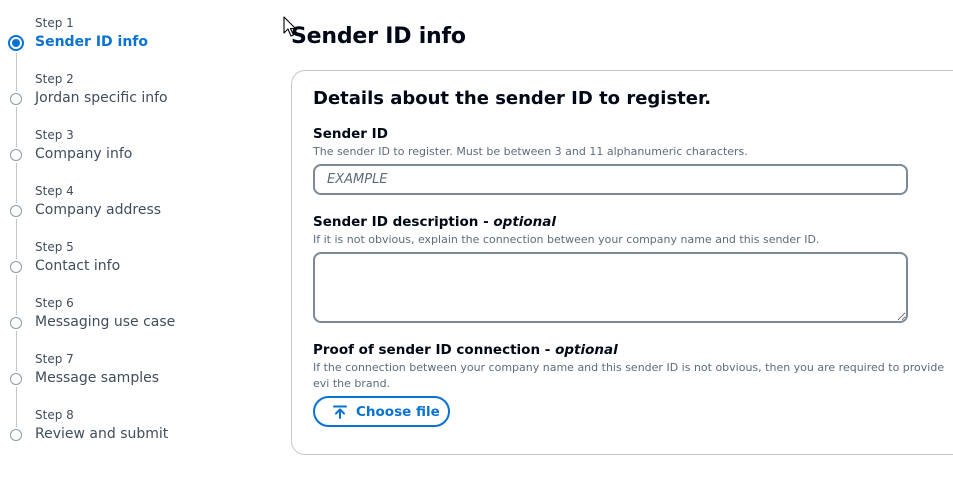 Image resolution: width=953 pixels, height=493 pixels. Describe the element at coordinates (398, 411) in the screenshot. I see `choose-file-label: Choose file` at that location.